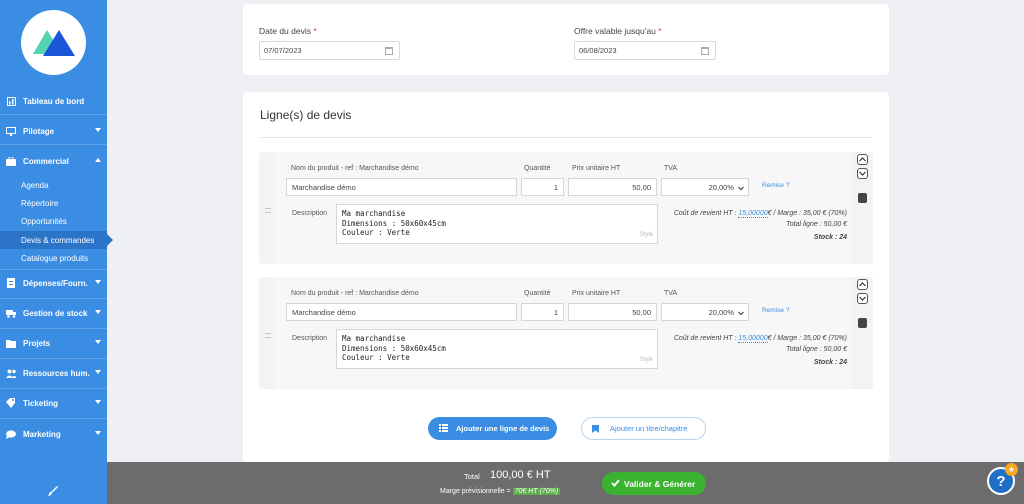 The width and height of the screenshot is (1024, 504). I want to click on sidebar-item-dashboard: Tableau de bord, so click(53, 101).